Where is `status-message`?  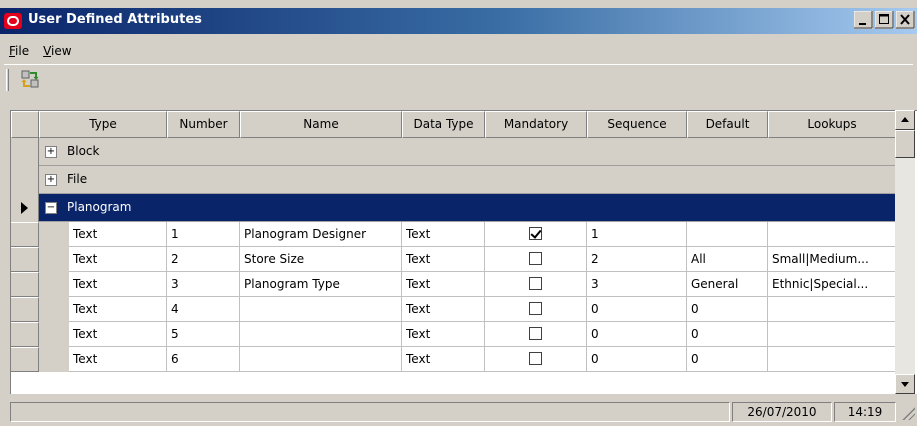
status-message is located at coordinates (370, 412).